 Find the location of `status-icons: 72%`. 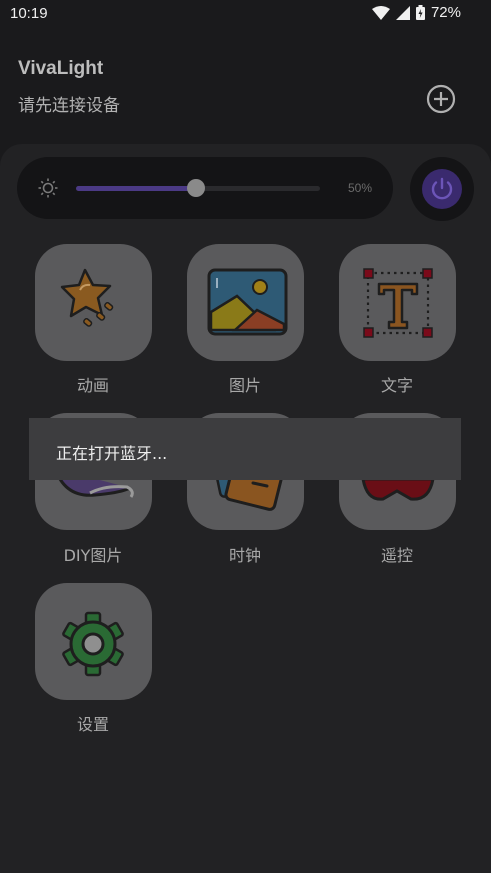

status-icons: 72% is located at coordinates (416, 12).